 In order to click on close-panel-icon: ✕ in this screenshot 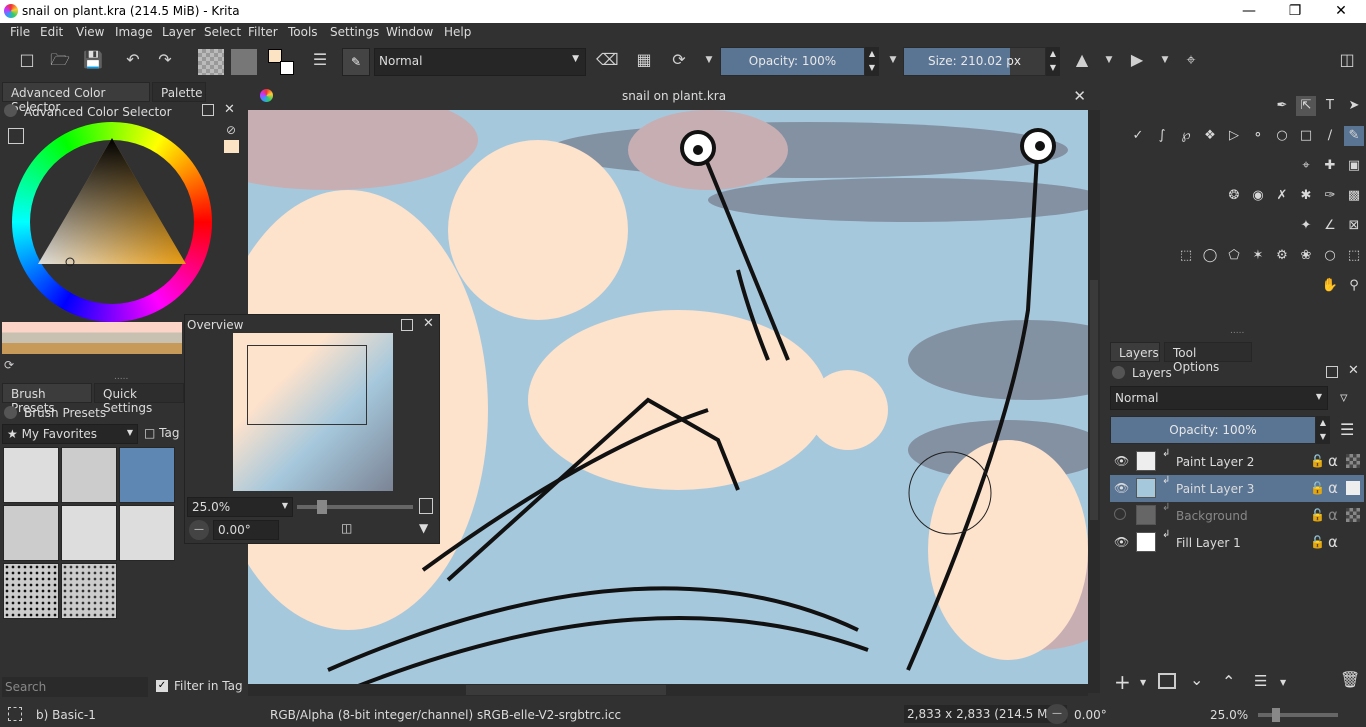, I will do `click(229, 109)`.